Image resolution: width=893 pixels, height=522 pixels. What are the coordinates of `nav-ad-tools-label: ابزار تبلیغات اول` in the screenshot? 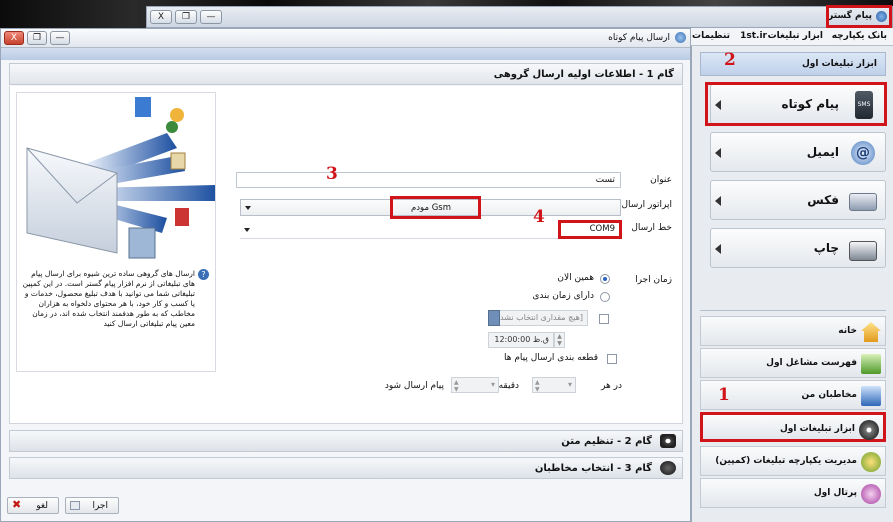 It's located at (817, 429).